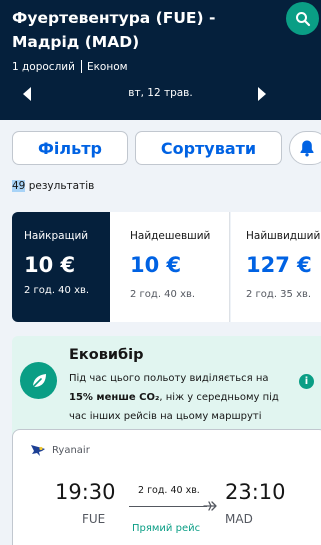  I want to click on tab-label: Найшвидший, so click(283, 236).